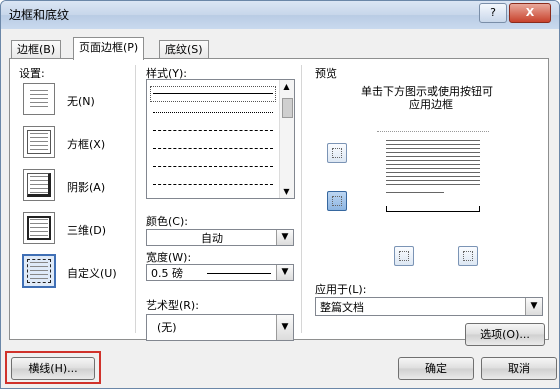  I want to click on style-option-solid, so click(213, 93).